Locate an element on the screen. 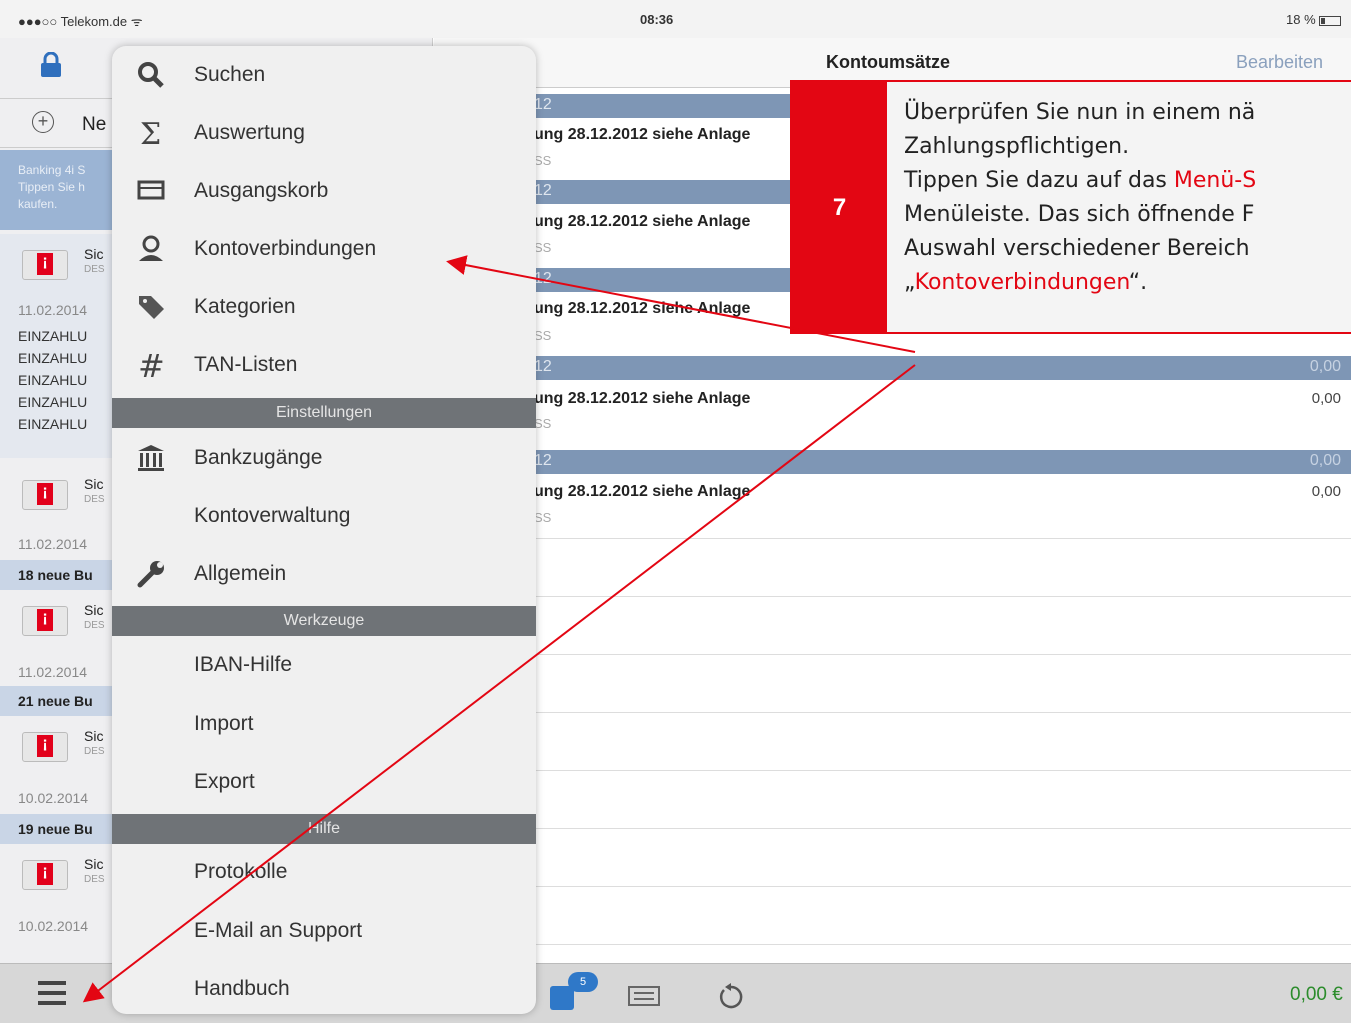 The height and width of the screenshot is (1023, 1351). menu-item-kontoverwaltung: Kontoverwaltung is located at coordinates (324, 516).